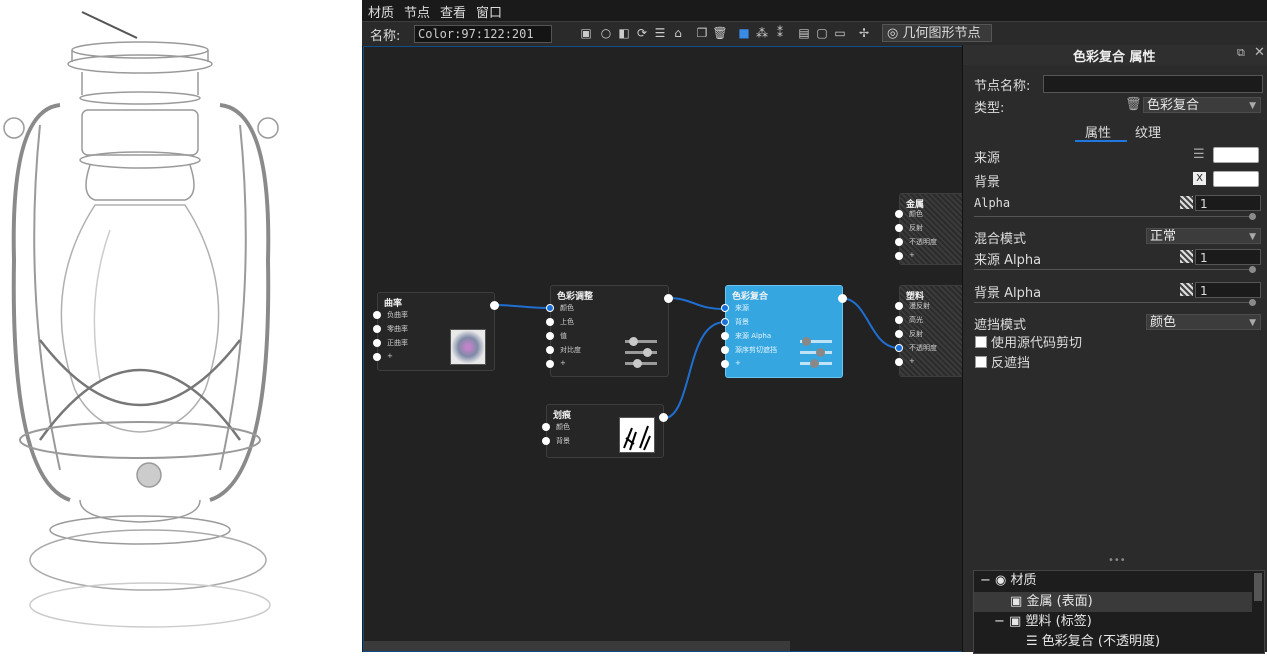  I want to click on connect-icon: ✢, so click(864, 33).